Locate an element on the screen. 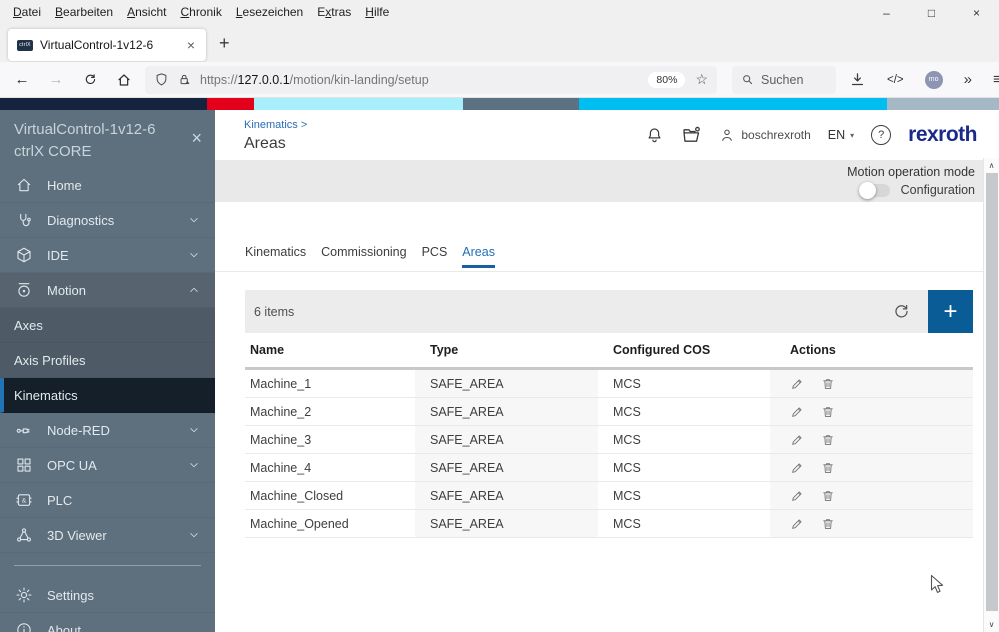 This screenshot has width=999, height=632. maximize-button: □ is located at coordinates (931, 12).